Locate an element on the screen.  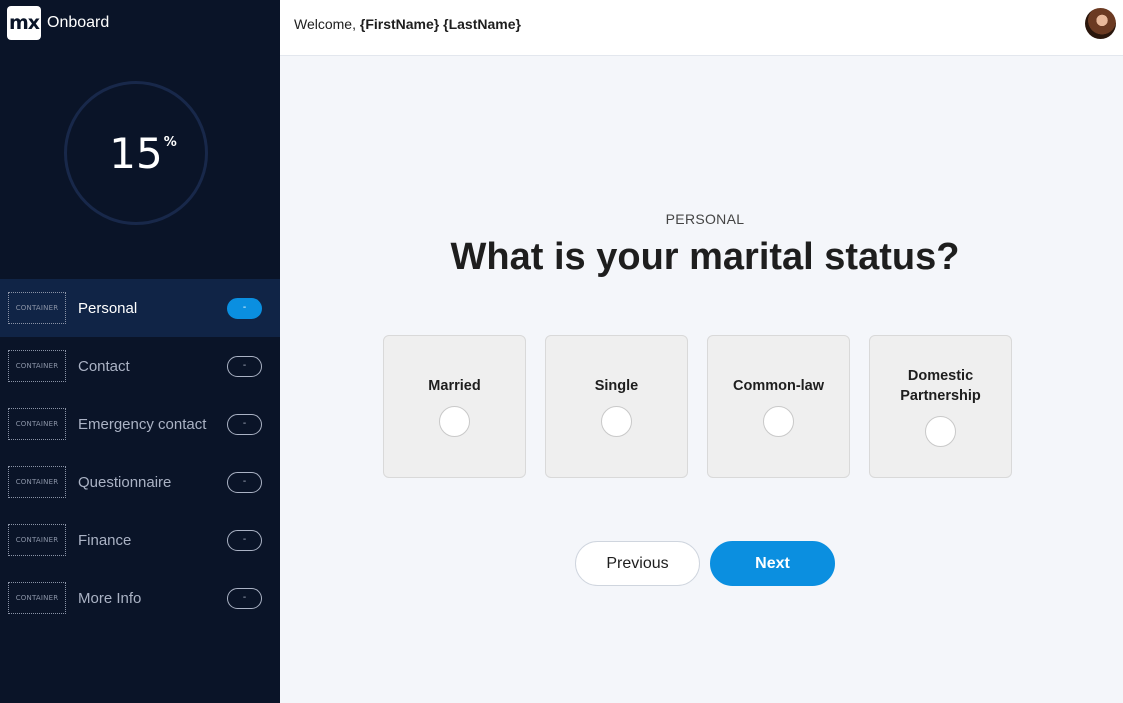
nav-item-label: More Info is located at coordinates (110, 598).